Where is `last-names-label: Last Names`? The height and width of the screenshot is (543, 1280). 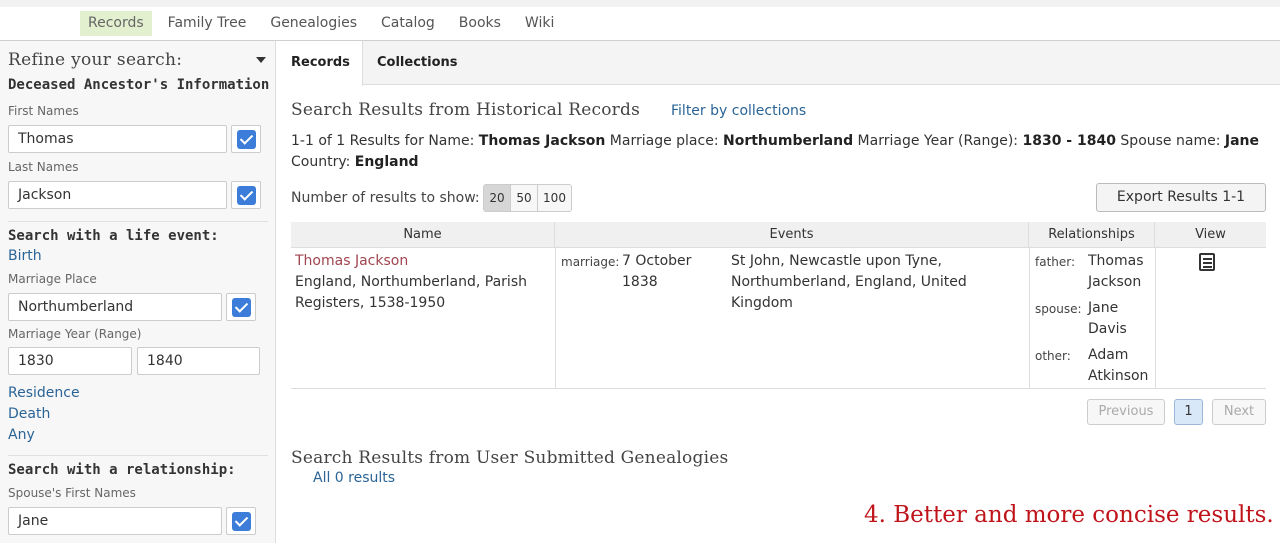
last-names-label: Last Names is located at coordinates (43, 167).